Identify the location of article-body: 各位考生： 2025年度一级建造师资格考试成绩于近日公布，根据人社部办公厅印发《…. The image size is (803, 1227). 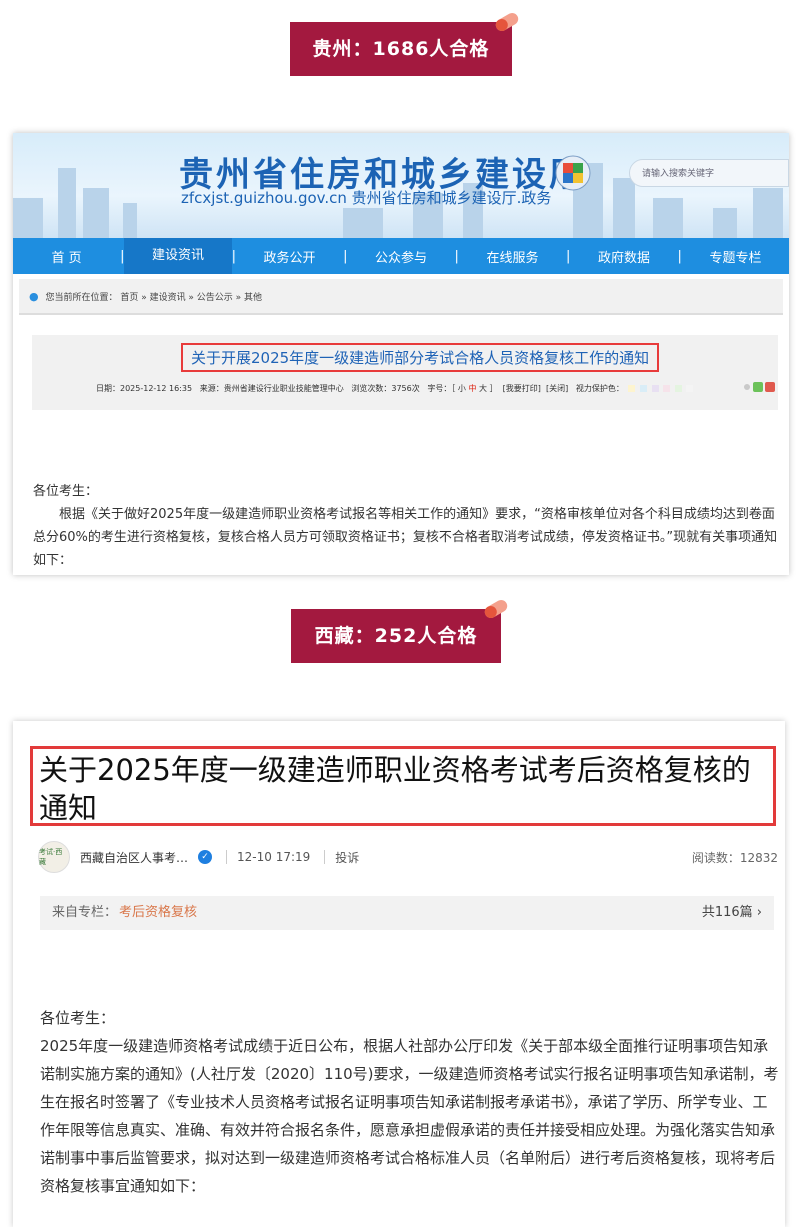
(410, 1102).